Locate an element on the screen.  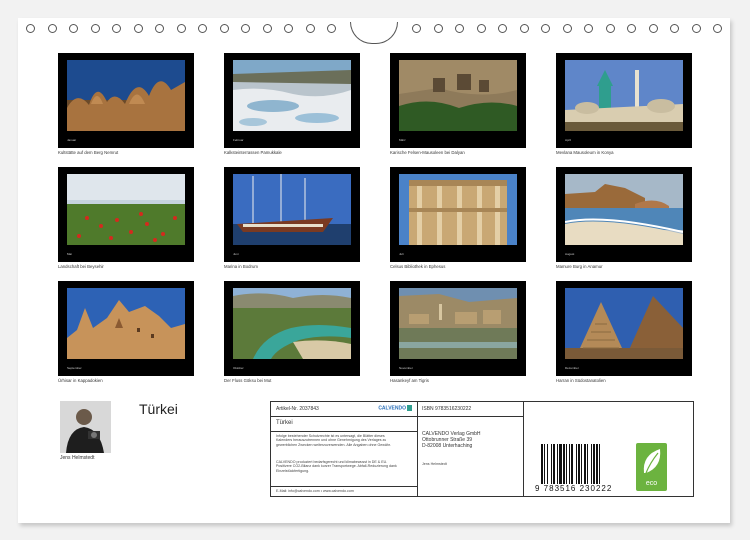
month-thumbnail: November Hasankeyf am Tigris is located at coordinates (458, 332).